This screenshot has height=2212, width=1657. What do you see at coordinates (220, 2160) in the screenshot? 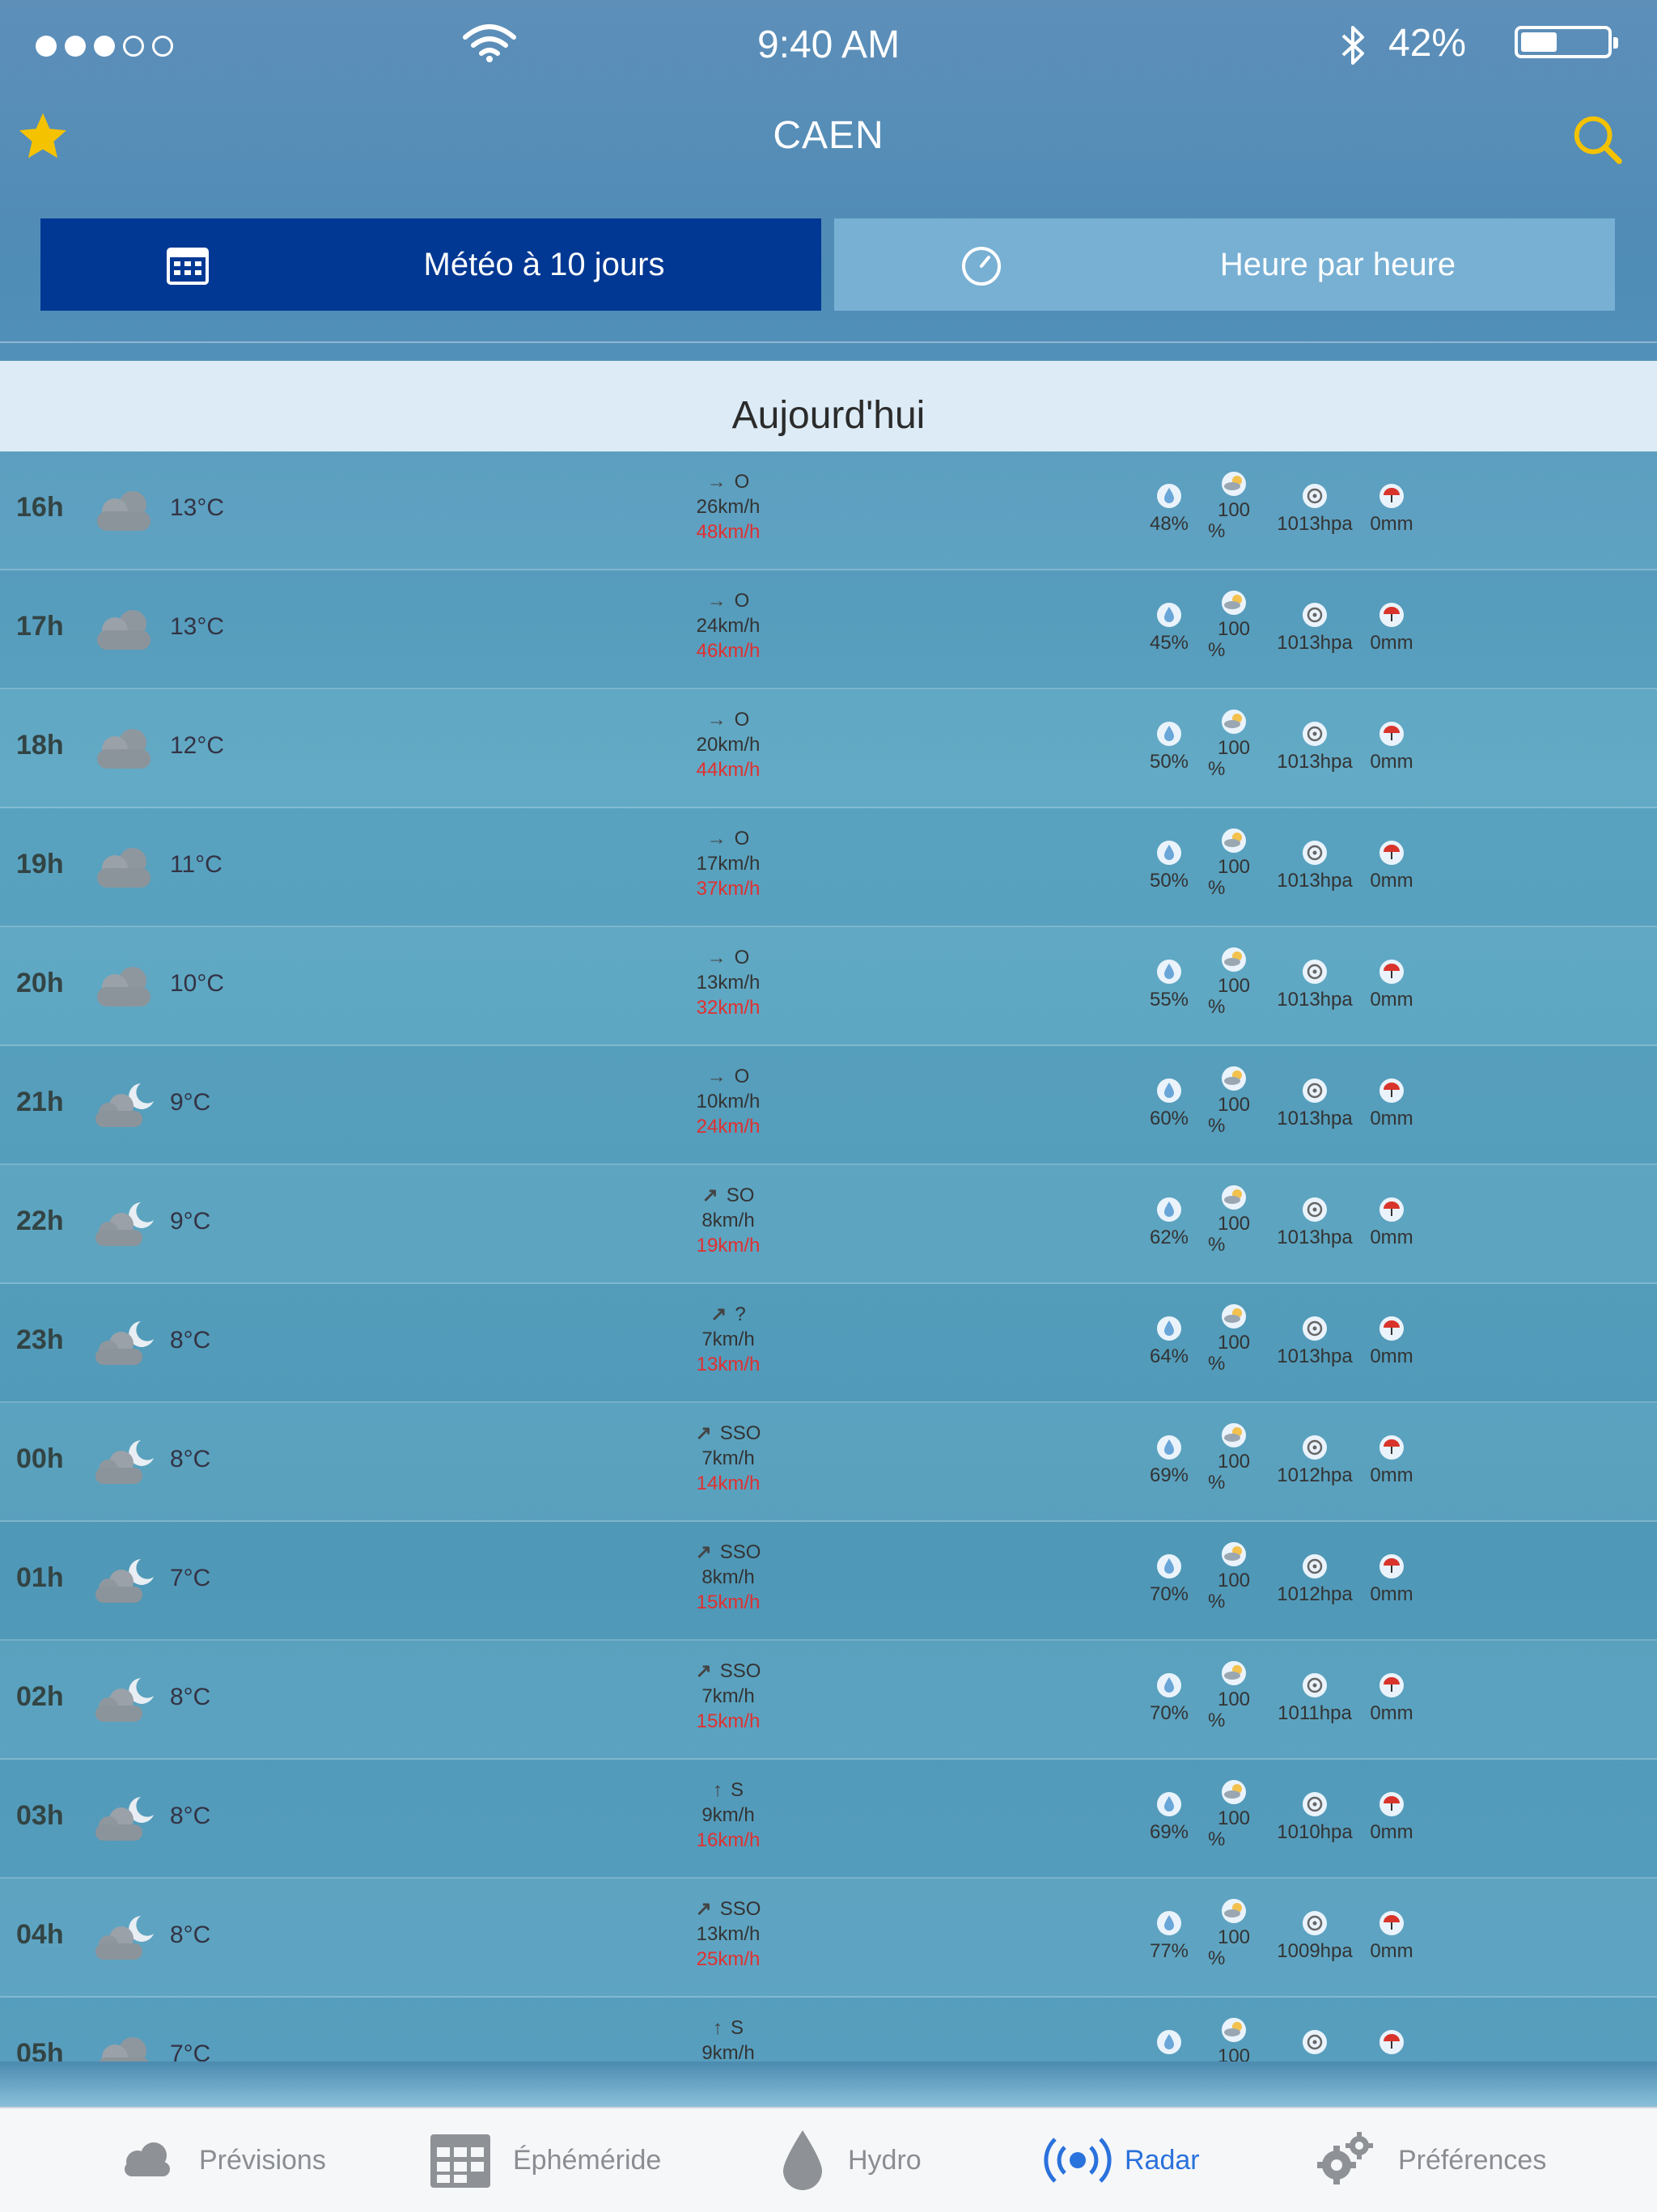
I see `tab-previsions: Prévisions` at bounding box center [220, 2160].